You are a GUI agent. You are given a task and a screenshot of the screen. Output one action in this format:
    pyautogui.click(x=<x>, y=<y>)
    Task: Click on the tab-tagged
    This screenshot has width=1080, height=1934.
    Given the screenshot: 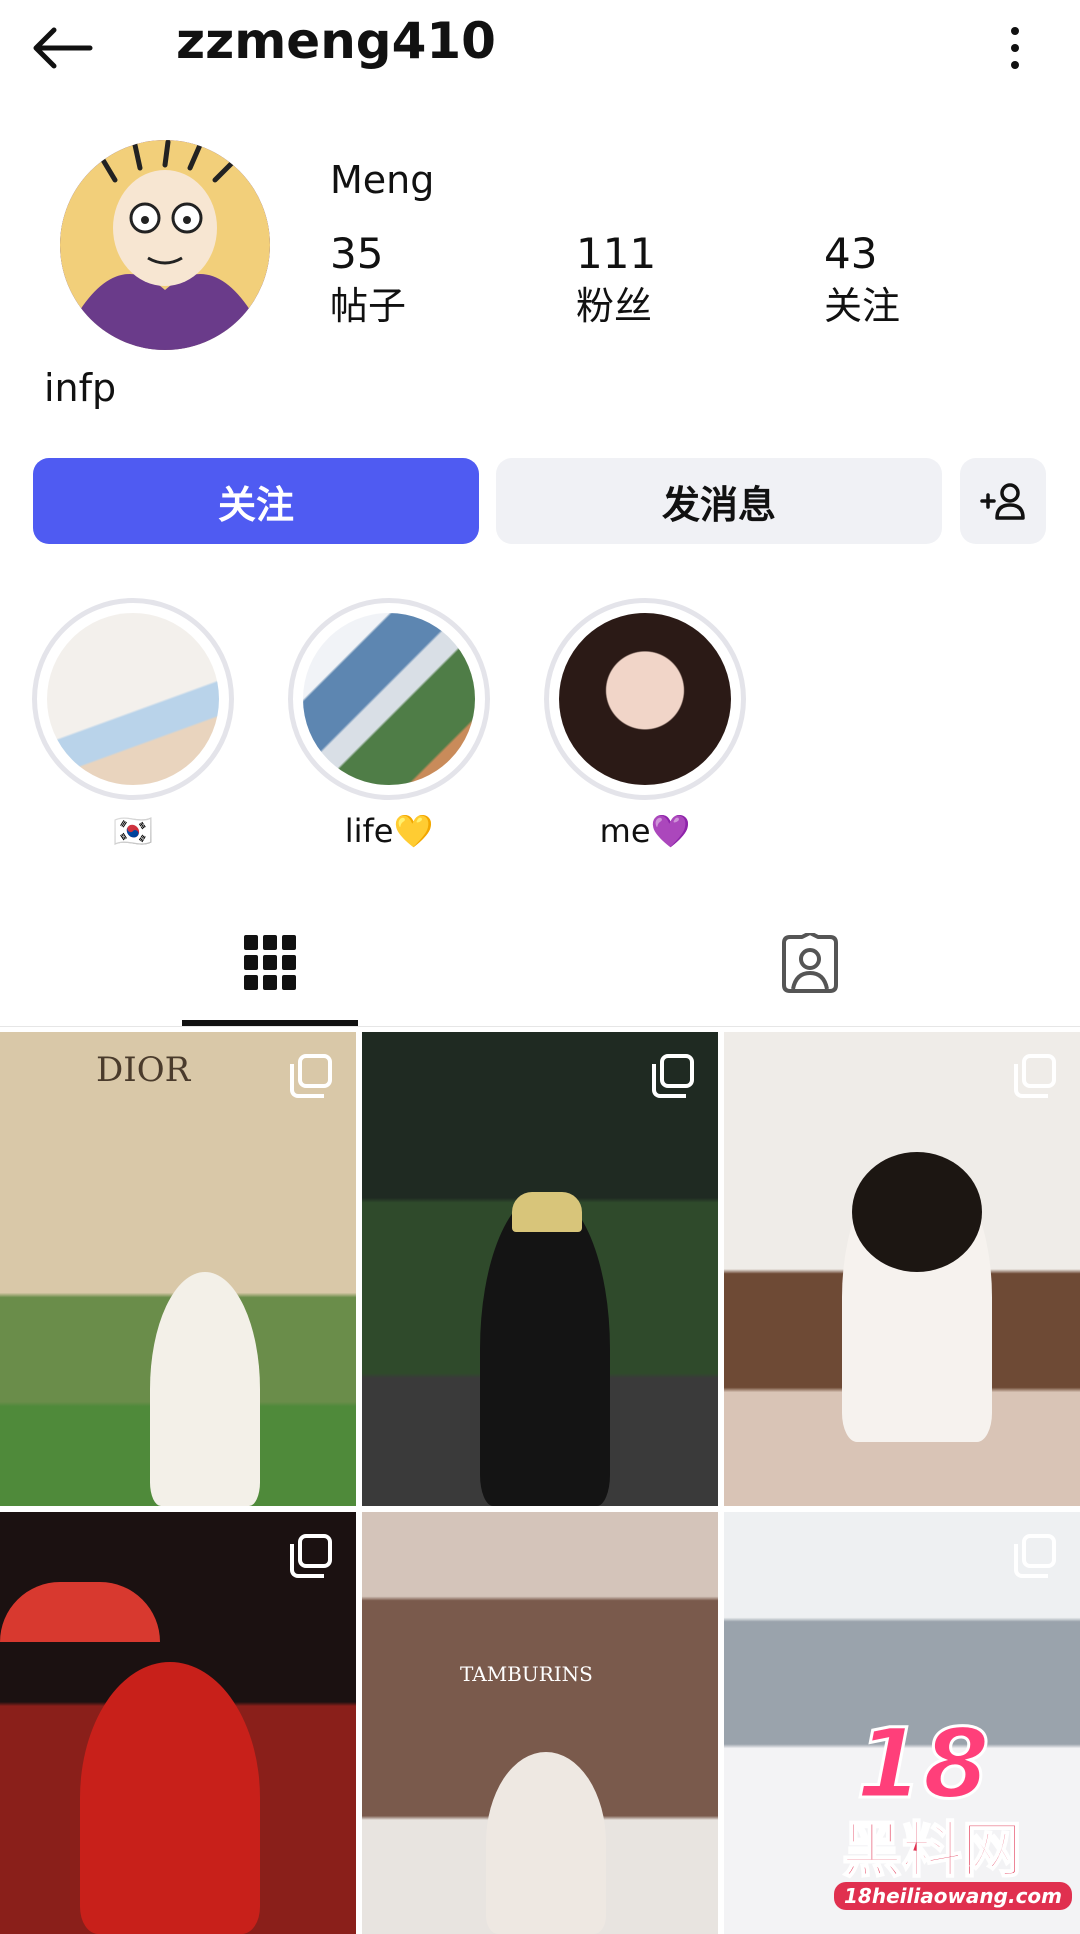 What is the action you would take?
    pyautogui.click(x=810, y=963)
    